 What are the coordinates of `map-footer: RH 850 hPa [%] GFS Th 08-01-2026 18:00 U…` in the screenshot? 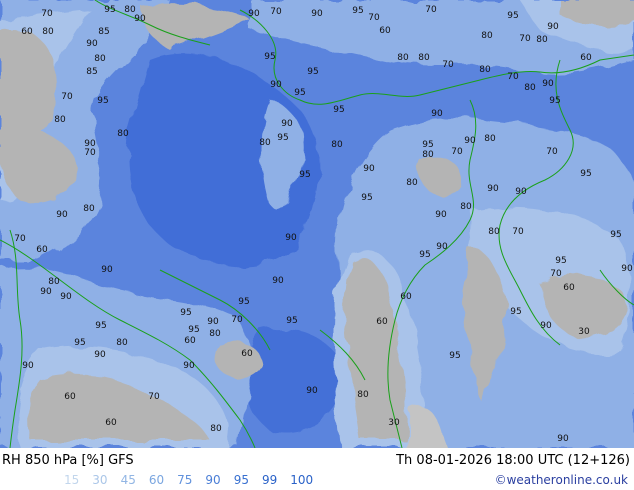 It's located at (317, 469).